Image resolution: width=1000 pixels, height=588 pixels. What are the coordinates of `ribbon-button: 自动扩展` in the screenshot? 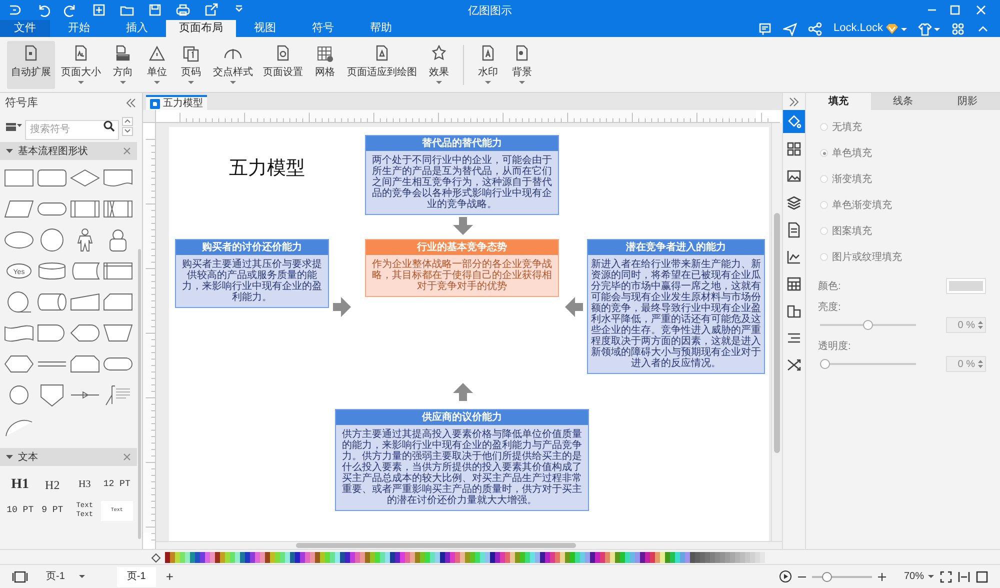 It's located at (31, 64).